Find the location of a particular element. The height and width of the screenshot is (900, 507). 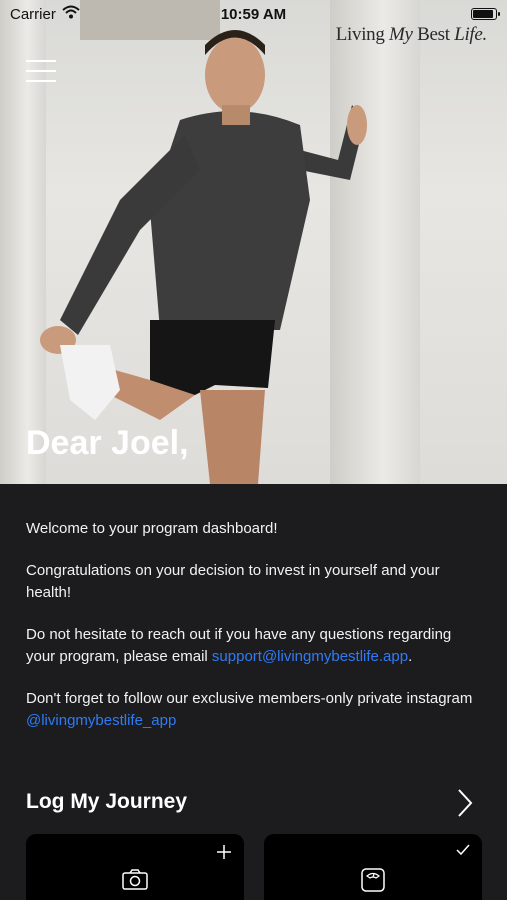

log-weight-card is located at coordinates (373, 867).